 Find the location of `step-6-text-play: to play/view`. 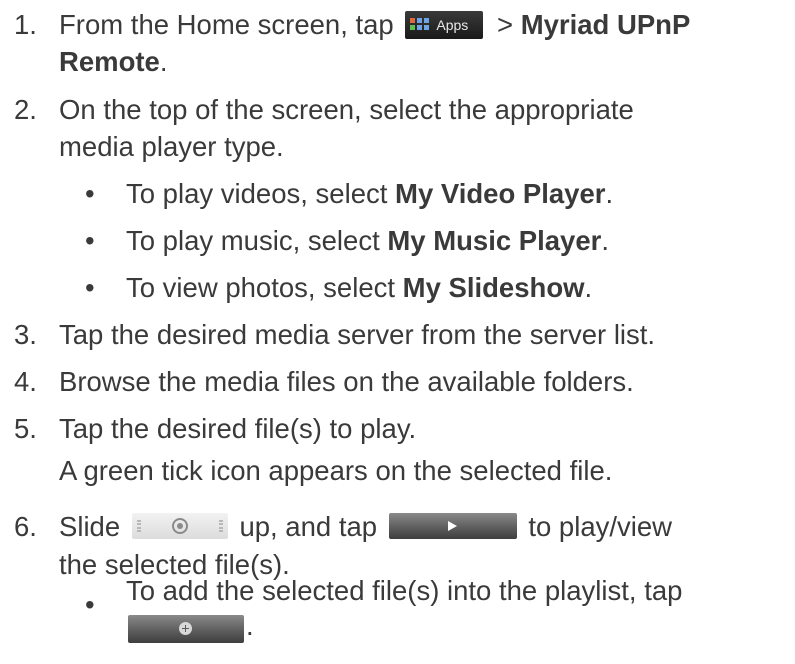

step-6-text-play: to play/view is located at coordinates (600, 526).